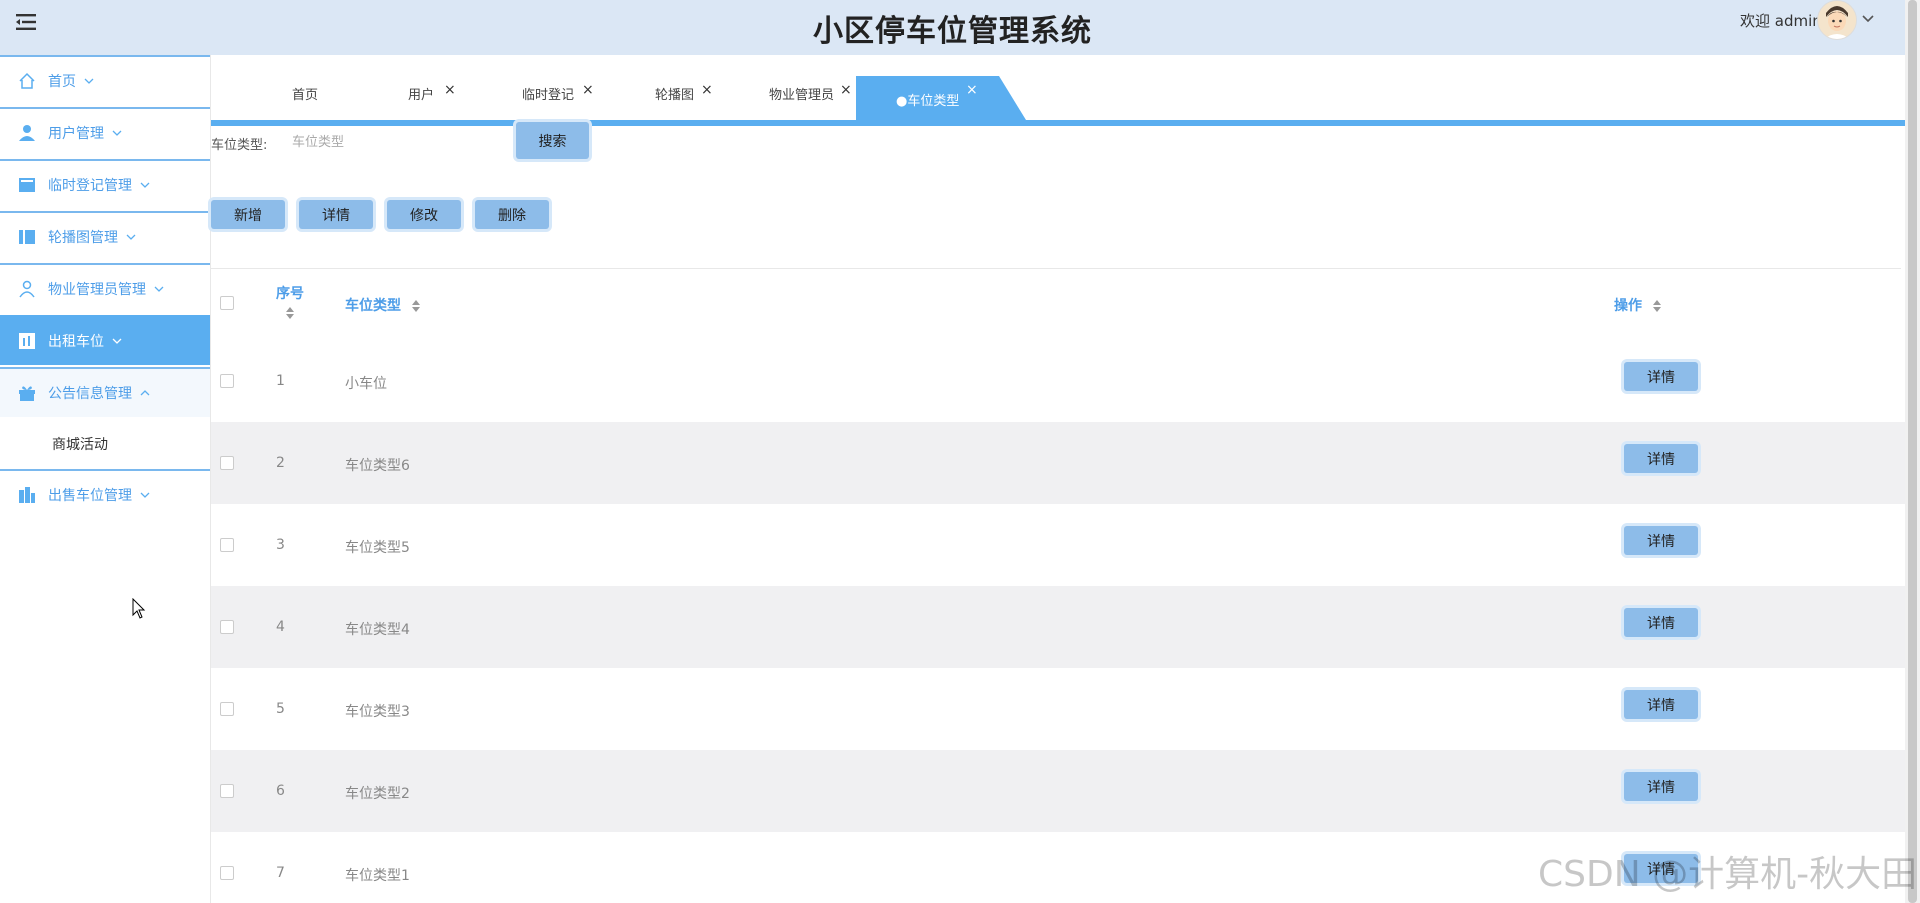 This screenshot has height=903, width=1920. I want to click on app-title: 小区停车位管理系统, so click(952, 31).